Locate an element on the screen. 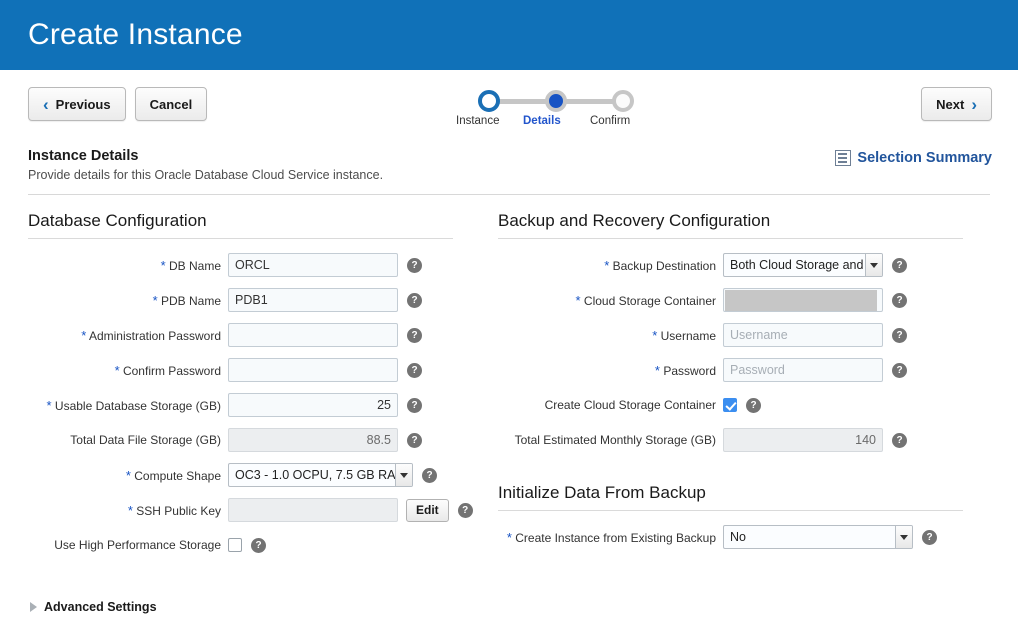  backup-destination-select: Both Cloud Storage and Loca is located at coordinates (803, 265).